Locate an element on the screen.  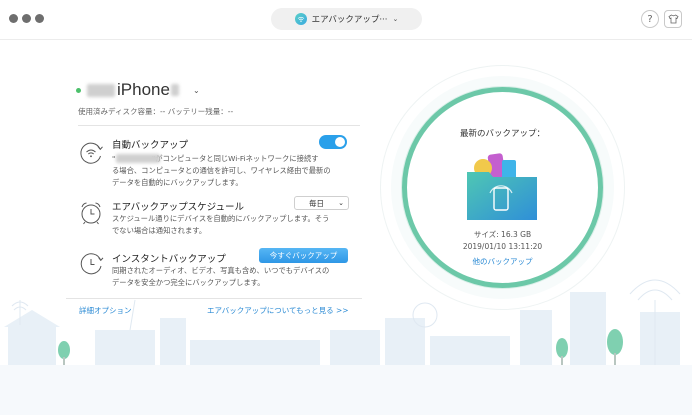
mode-selector: エアバックアップ··· ⌄ is located at coordinates (346, 19).